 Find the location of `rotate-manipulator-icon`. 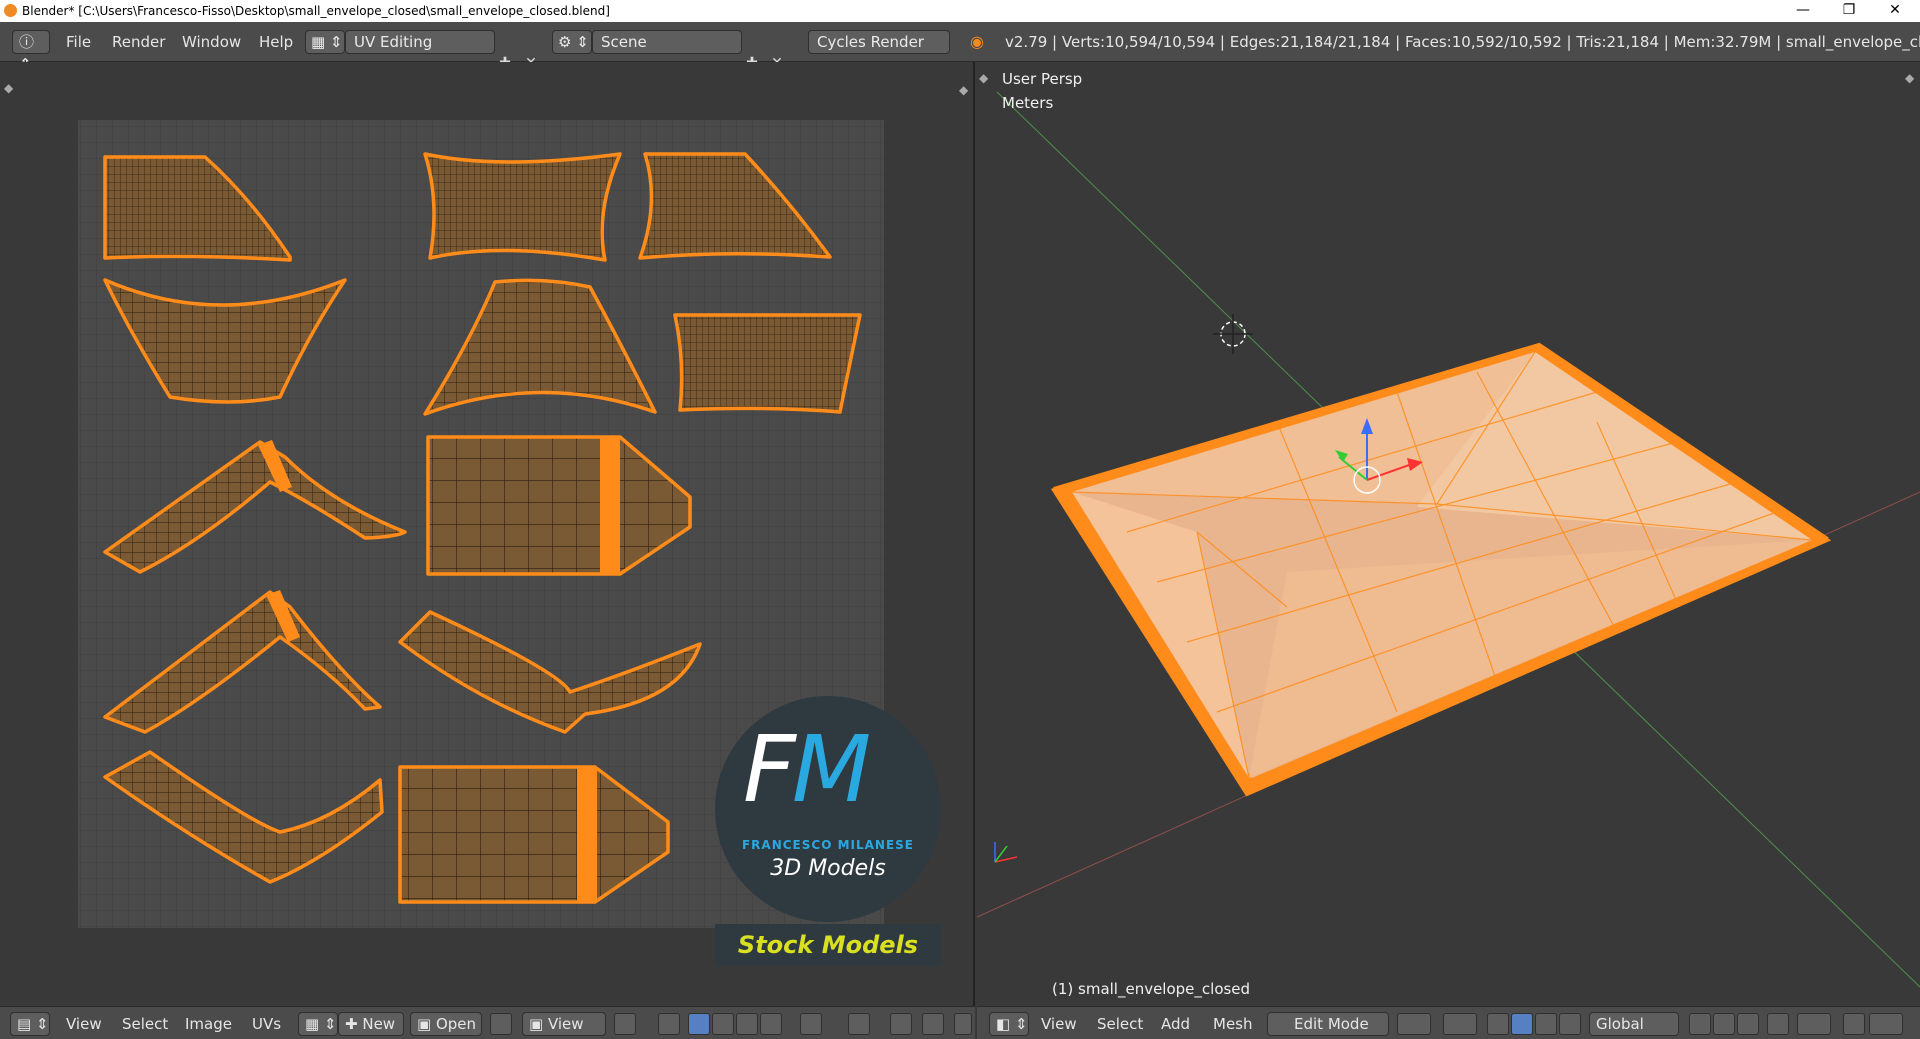

rotate-manipulator-icon is located at coordinates (1546, 1024).